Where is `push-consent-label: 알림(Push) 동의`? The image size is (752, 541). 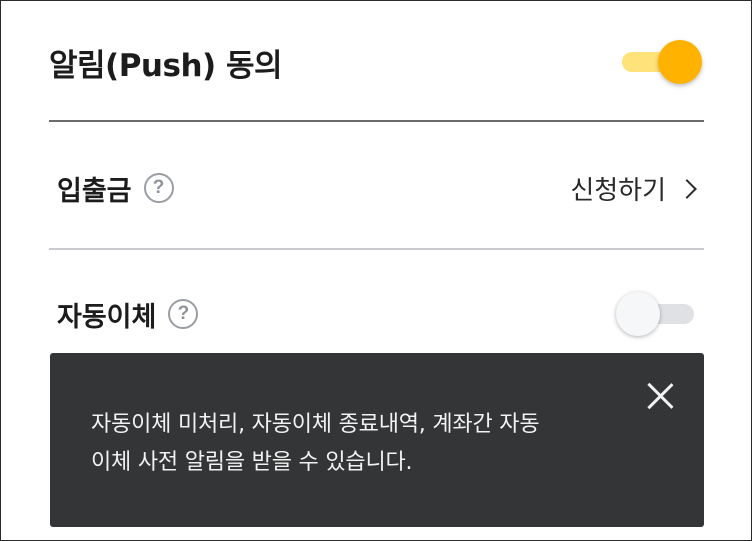
push-consent-label: 알림(Push) 동의 is located at coordinates (166, 65).